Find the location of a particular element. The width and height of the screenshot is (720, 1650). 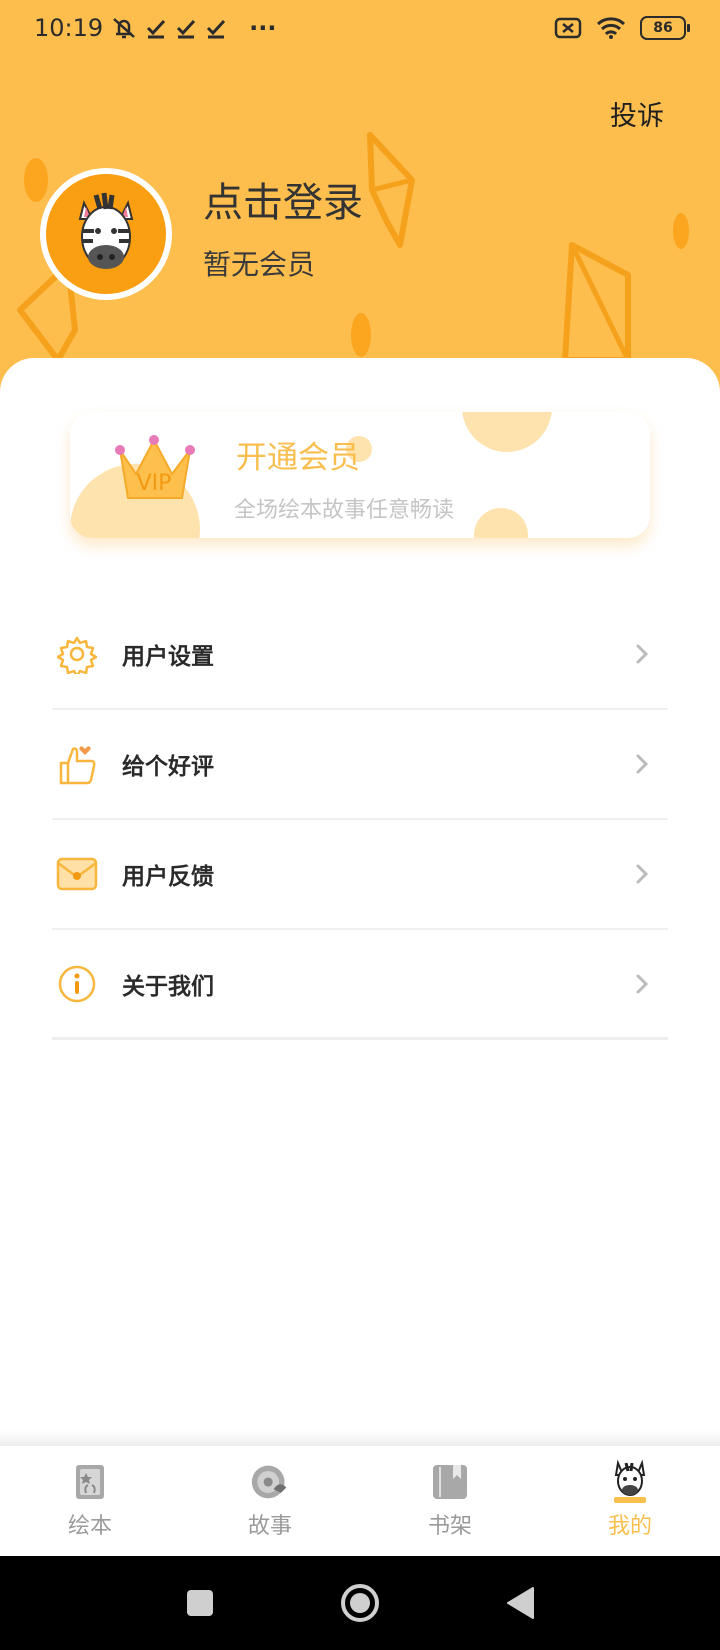

tab-stories: 故事 is located at coordinates (270, 1502).